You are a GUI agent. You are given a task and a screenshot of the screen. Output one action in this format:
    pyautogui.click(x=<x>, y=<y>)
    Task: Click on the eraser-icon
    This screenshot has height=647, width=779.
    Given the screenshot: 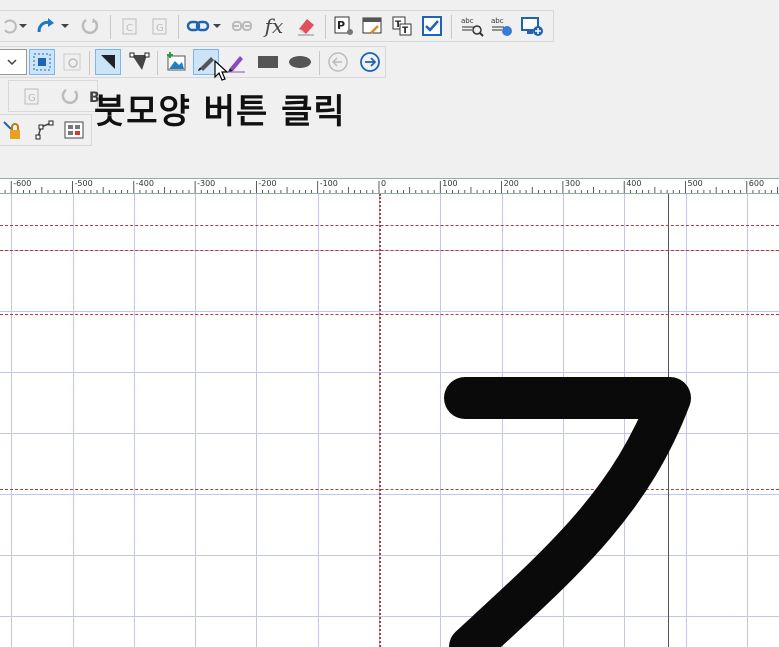 What is the action you would take?
    pyautogui.click(x=306, y=26)
    